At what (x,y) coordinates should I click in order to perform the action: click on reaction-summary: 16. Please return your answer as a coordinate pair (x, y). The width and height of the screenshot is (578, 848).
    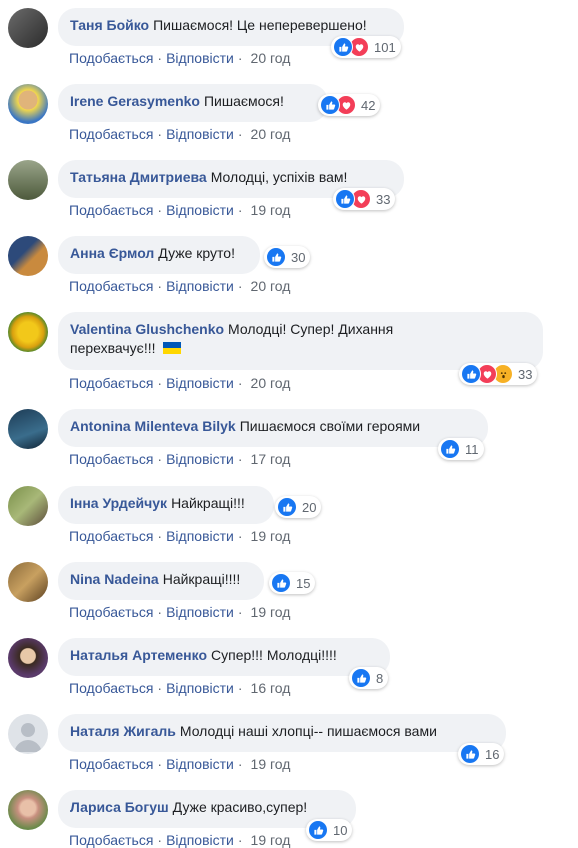
    Looking at the image, I should click on (481, 754).